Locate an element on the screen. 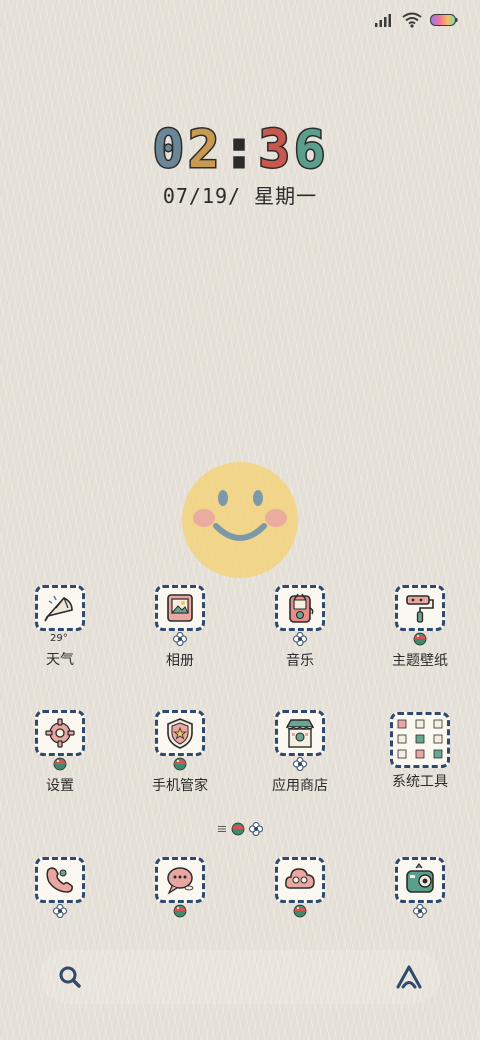 The height and width of the screenshot is (1040, 480). store-icon is located at coordinates (300, 733).